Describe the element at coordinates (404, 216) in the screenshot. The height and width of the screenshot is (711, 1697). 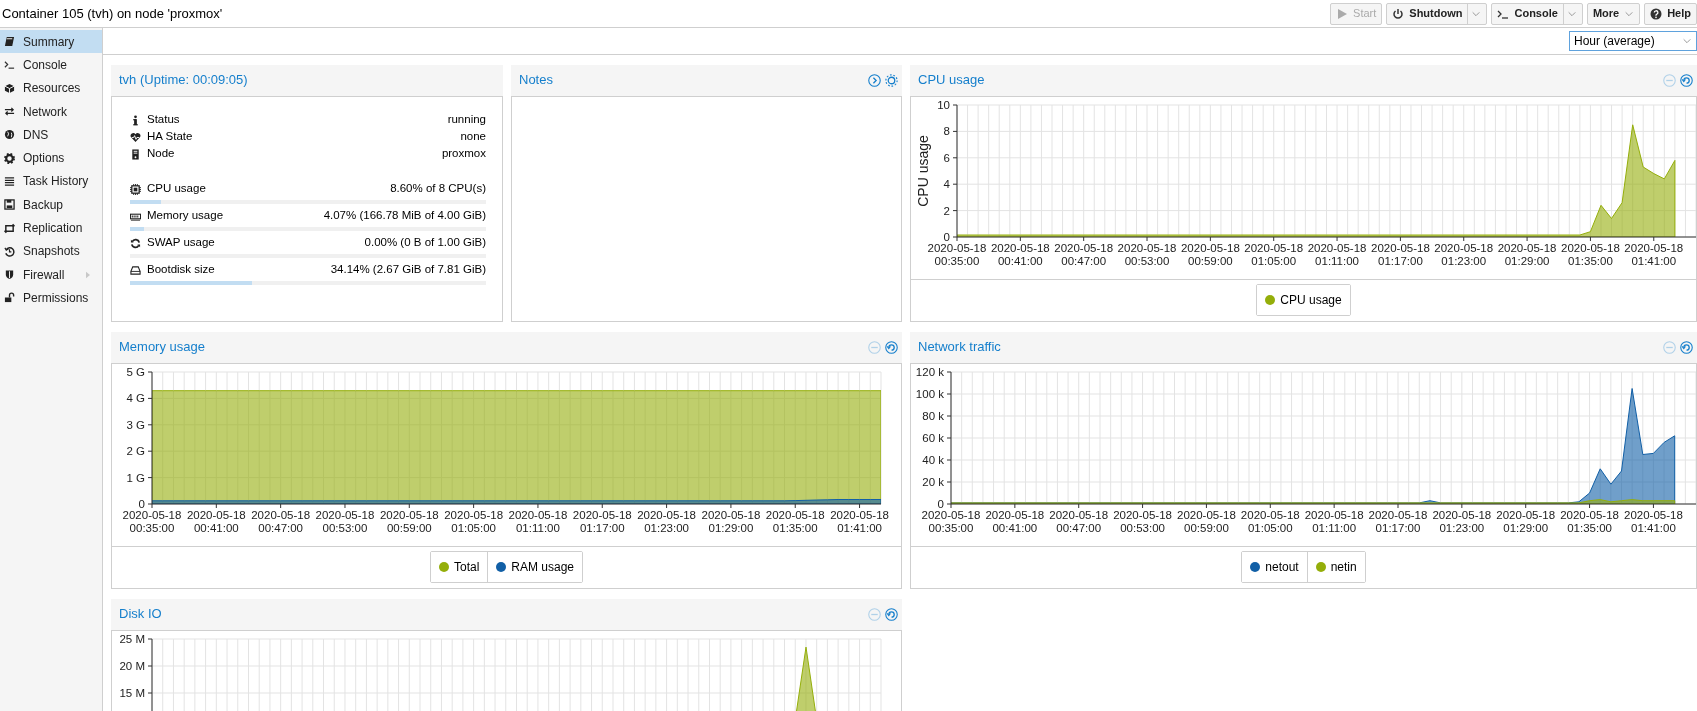
I see `summary-value: 4.07% (166.78 MiB of 4.00 GiB)` at that location.